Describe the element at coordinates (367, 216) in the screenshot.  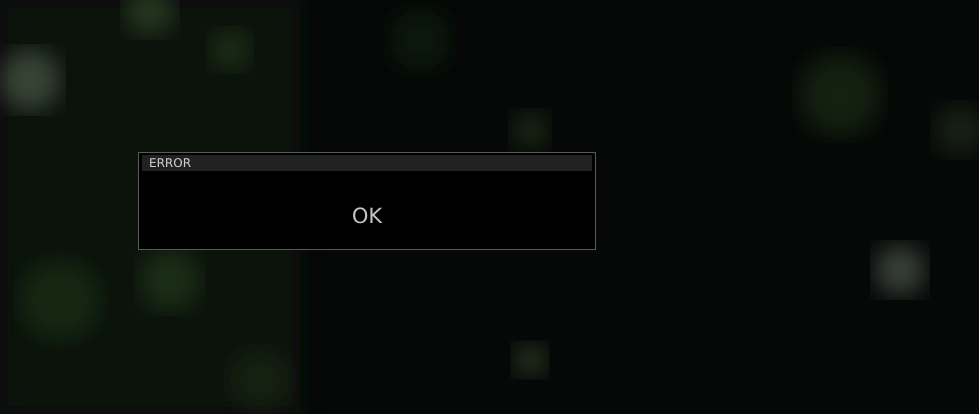
I see `ok-button: OK` at that location.